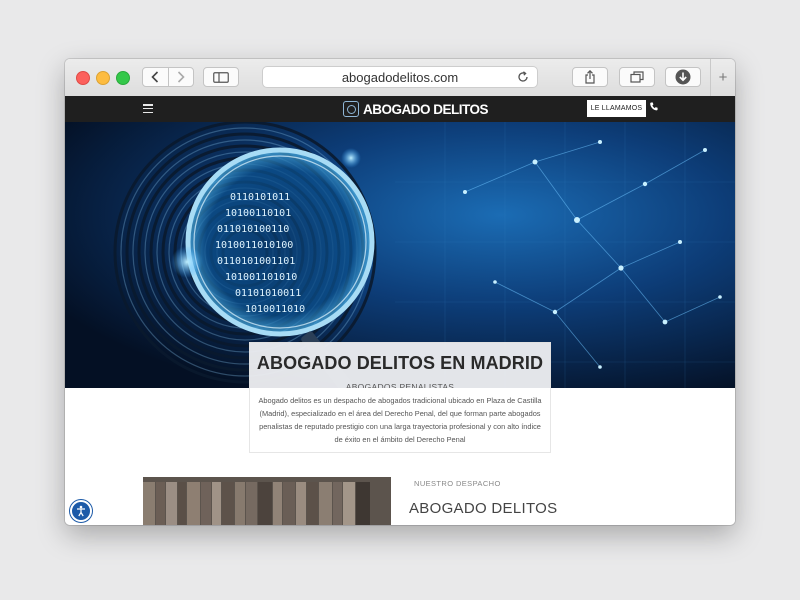 The image size is (800, 600). I want to click on logo-text: ABOGADO DELITOS, so click(426, 109).